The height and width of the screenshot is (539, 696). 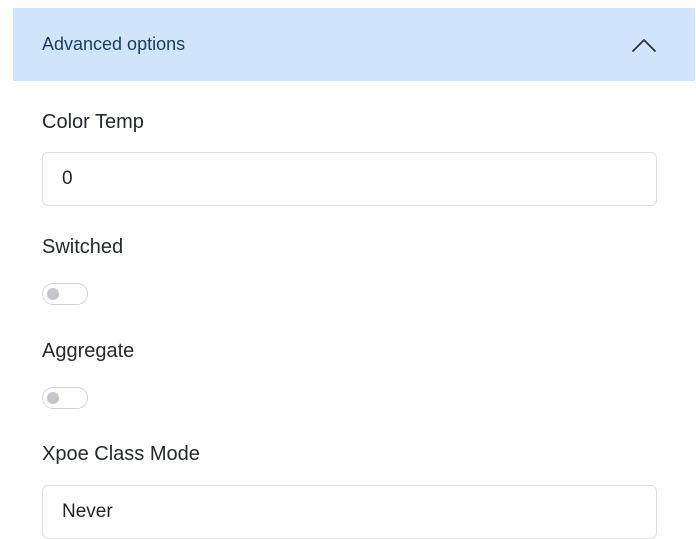 What do you see at coordinates (93, 122) in the screenshot?
I see `color-temp-label: Color Temp` at bounding box center [93, 122].